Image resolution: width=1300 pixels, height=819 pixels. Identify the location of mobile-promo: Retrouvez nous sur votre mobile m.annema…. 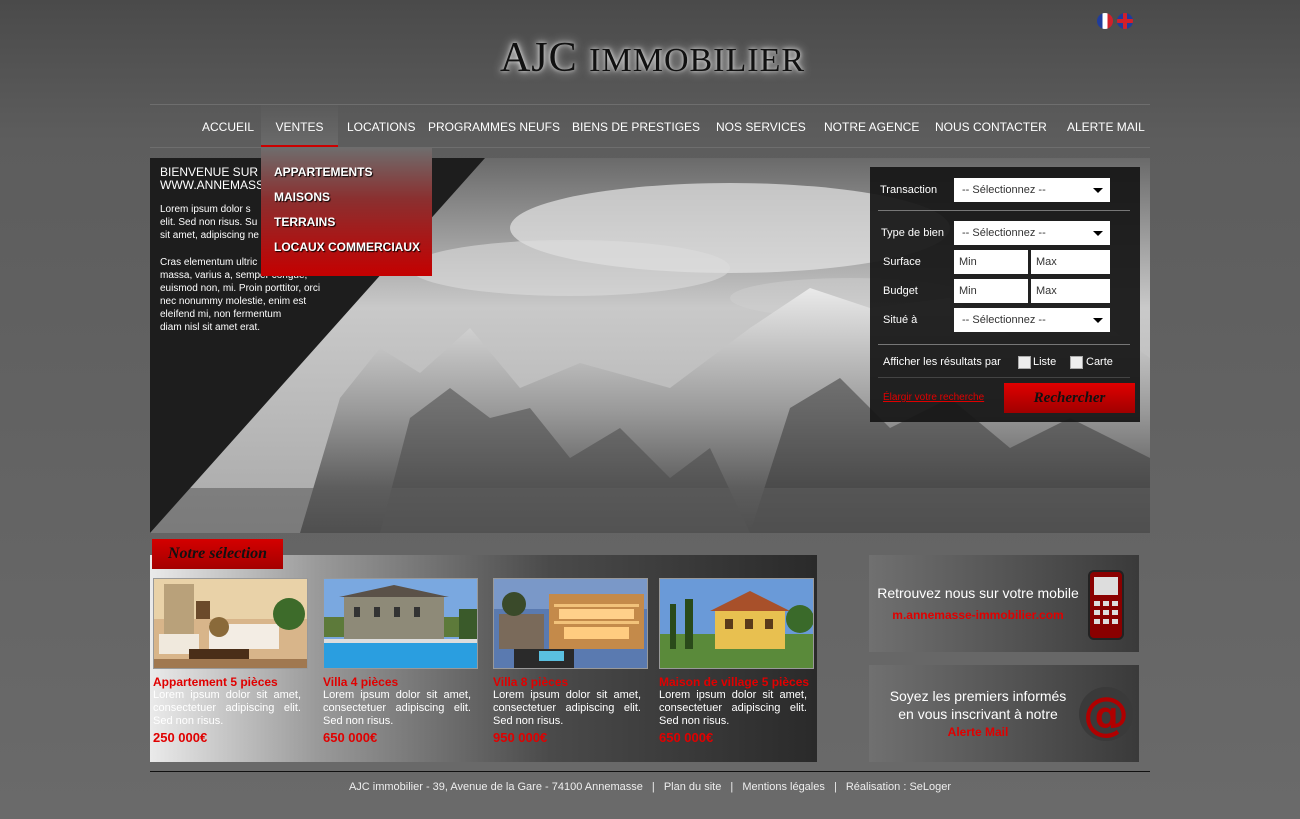
(1004, 603).